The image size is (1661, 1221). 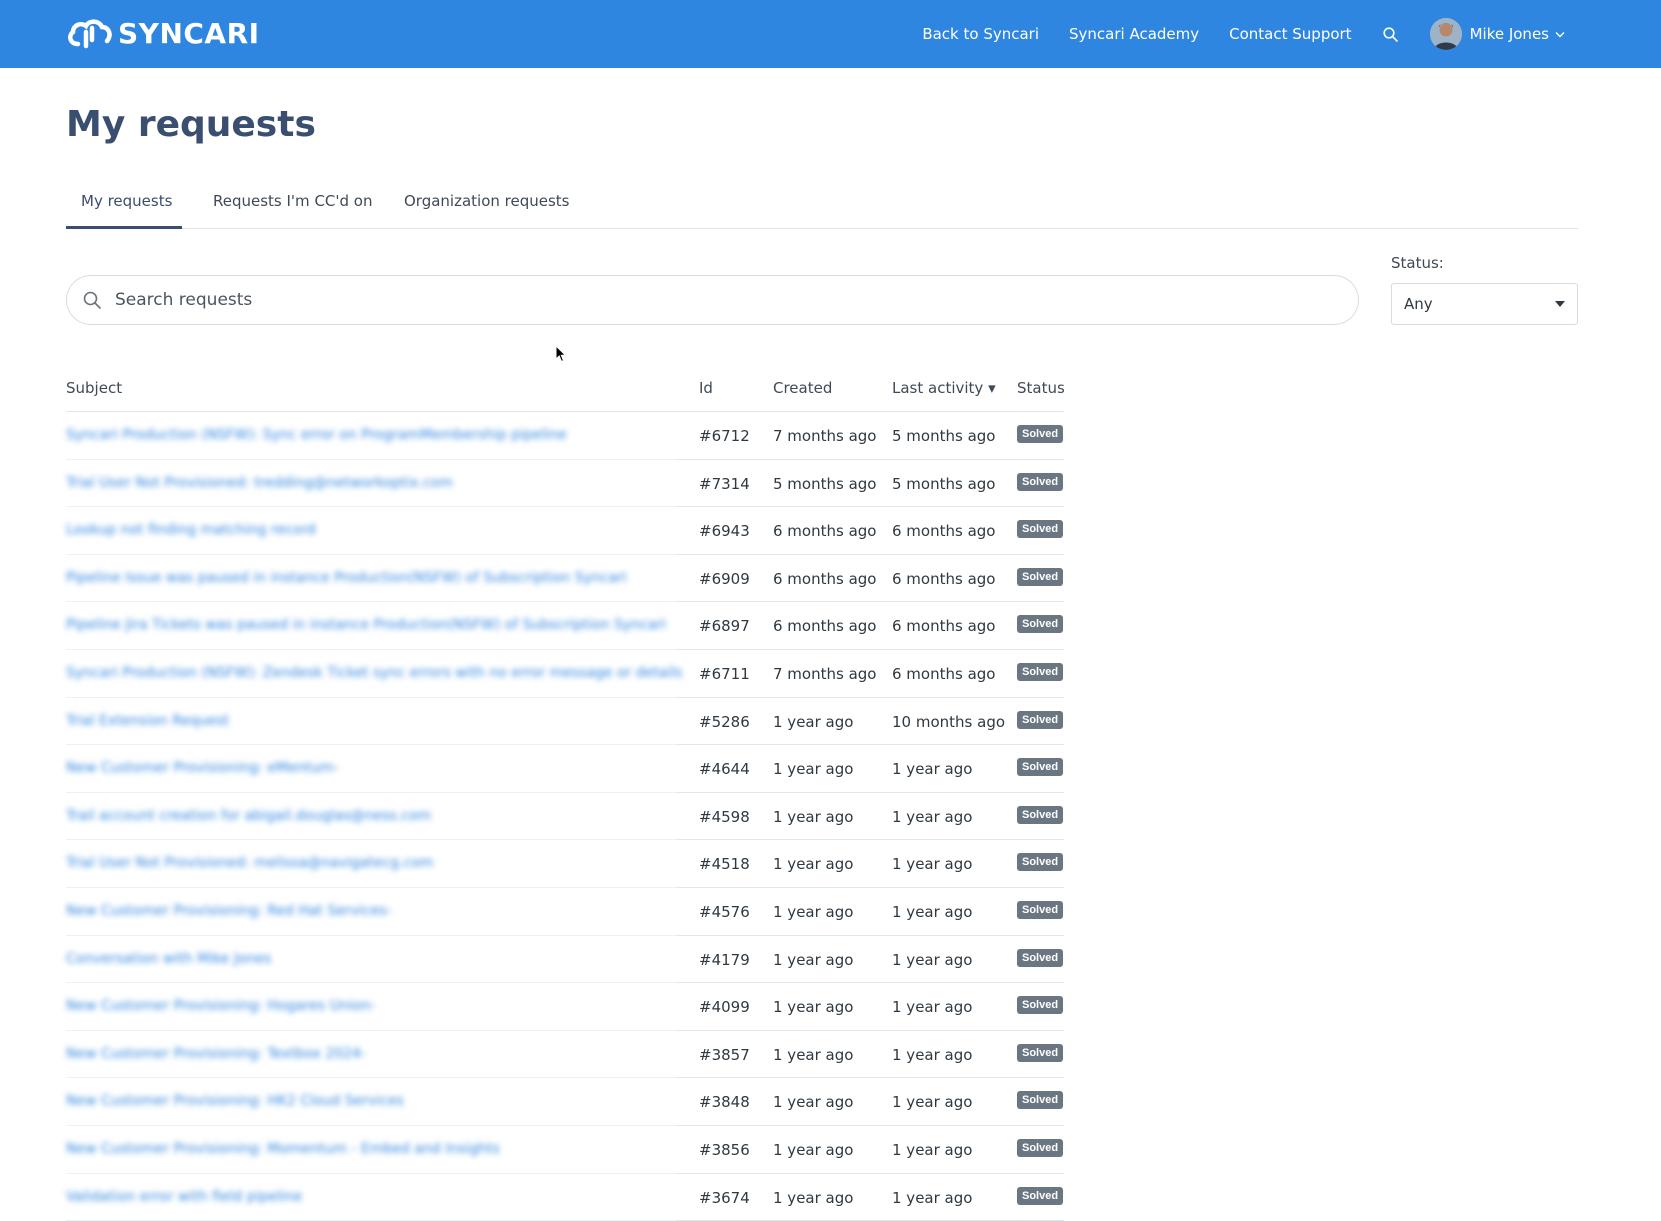 I want to click on syncari-logo: SYNCARI, so click(x=163, y=33).